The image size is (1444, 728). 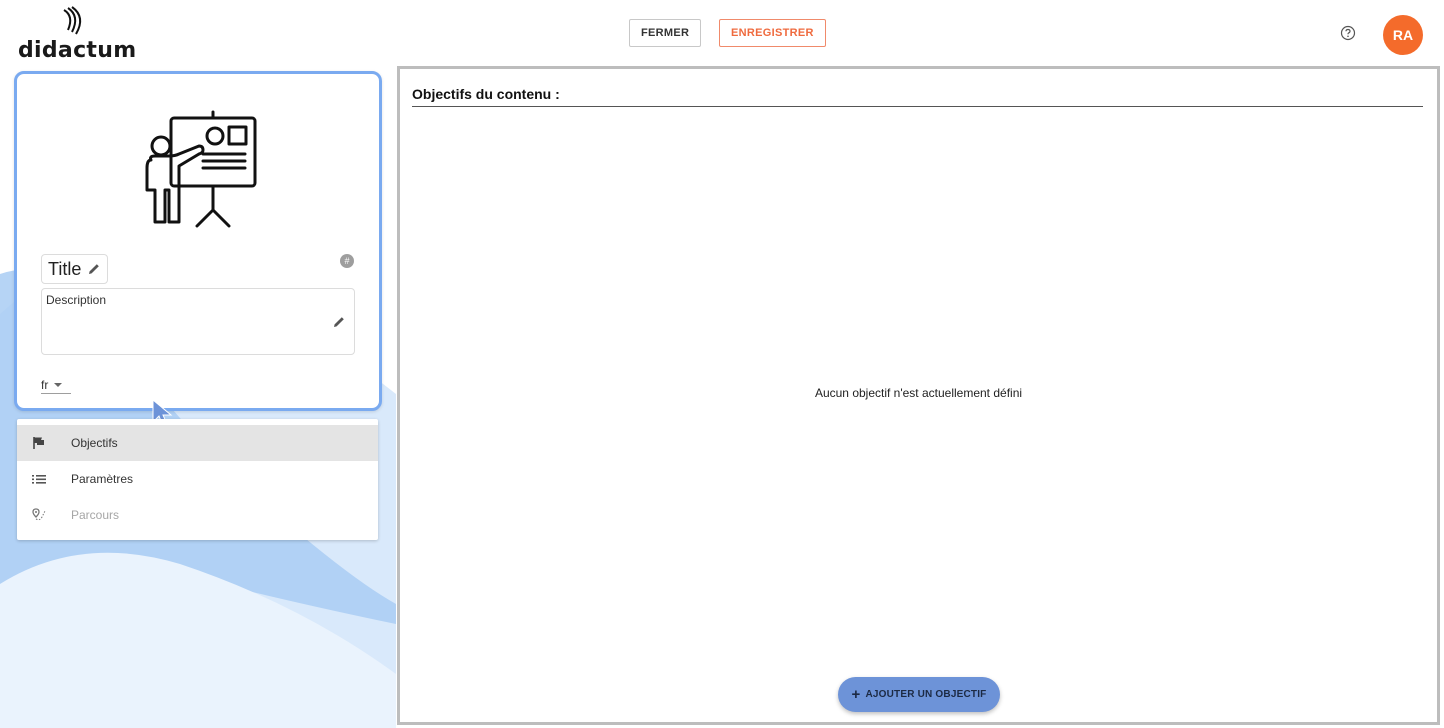 What do you see at coordinates (65, 268) in the screenshot?
I see `title-text: Title` at bounding box center [65, 268].